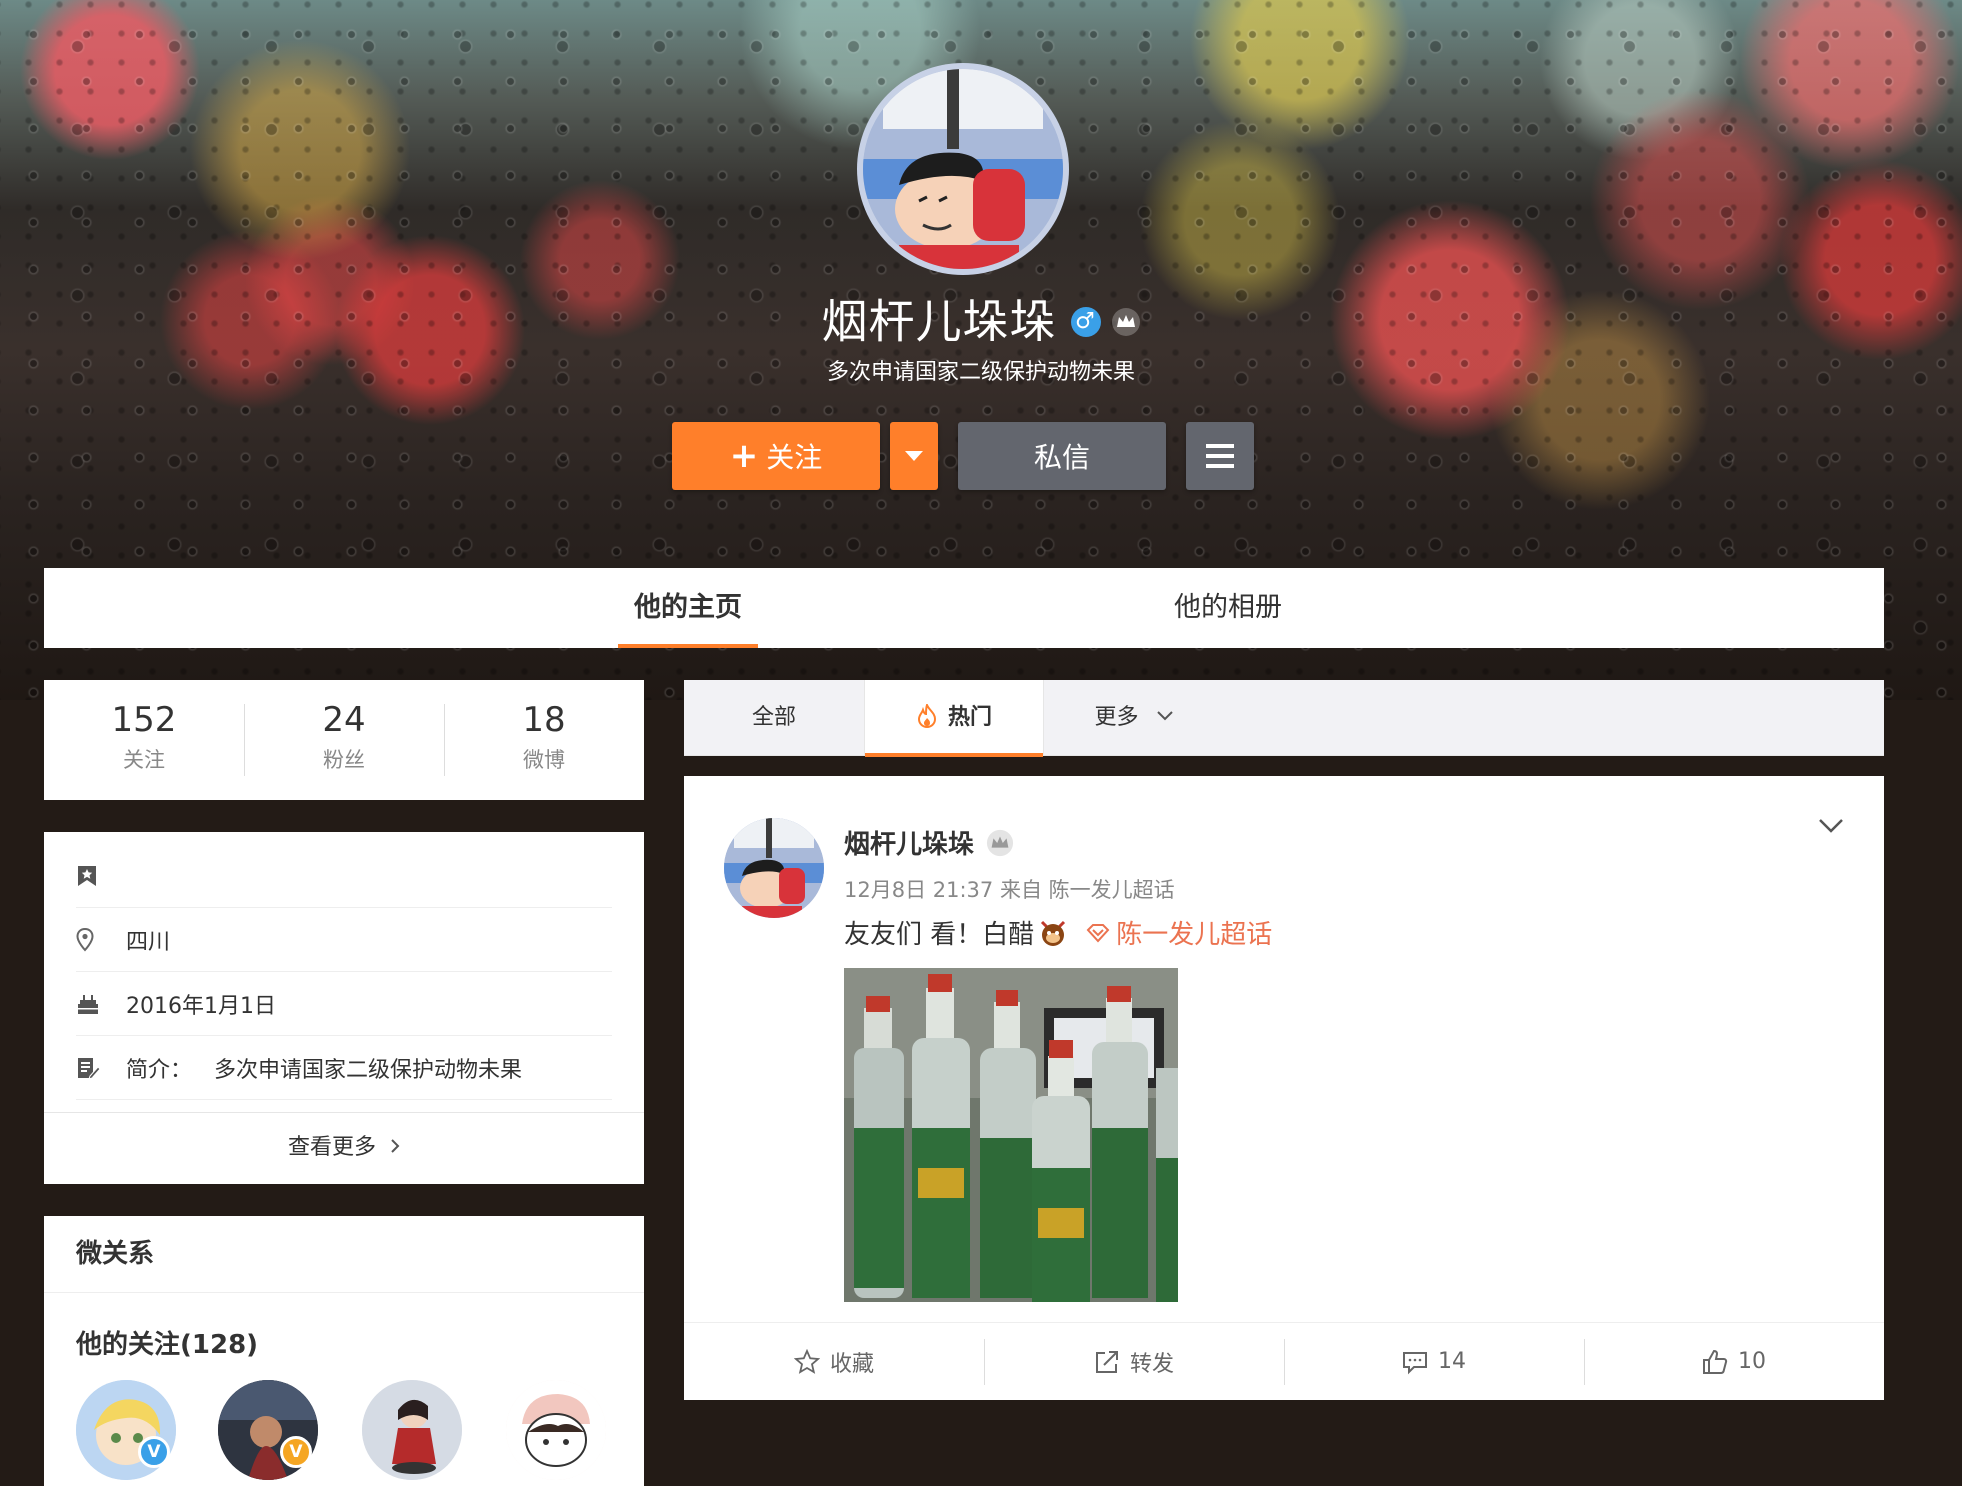  I want to click on post-actions: 收藏 转发 14 10, so click(1284, 1361).